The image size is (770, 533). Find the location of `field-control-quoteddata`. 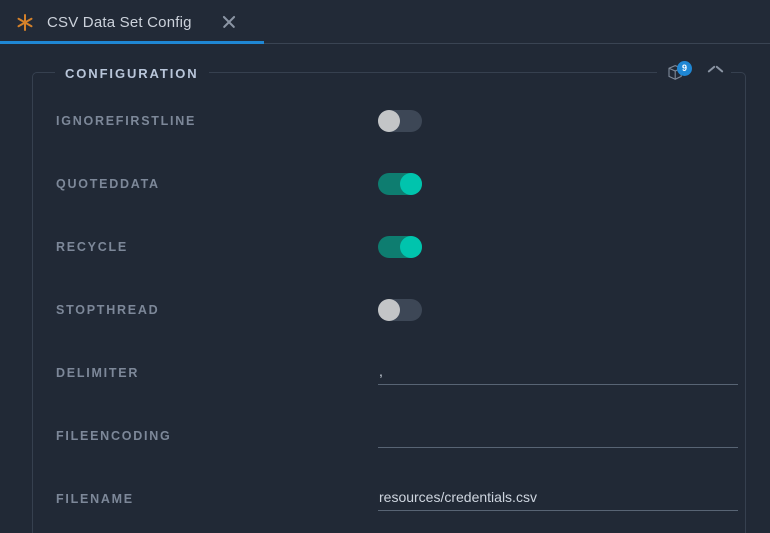

field-control-quoteddata is located at coordinates (561, 183).